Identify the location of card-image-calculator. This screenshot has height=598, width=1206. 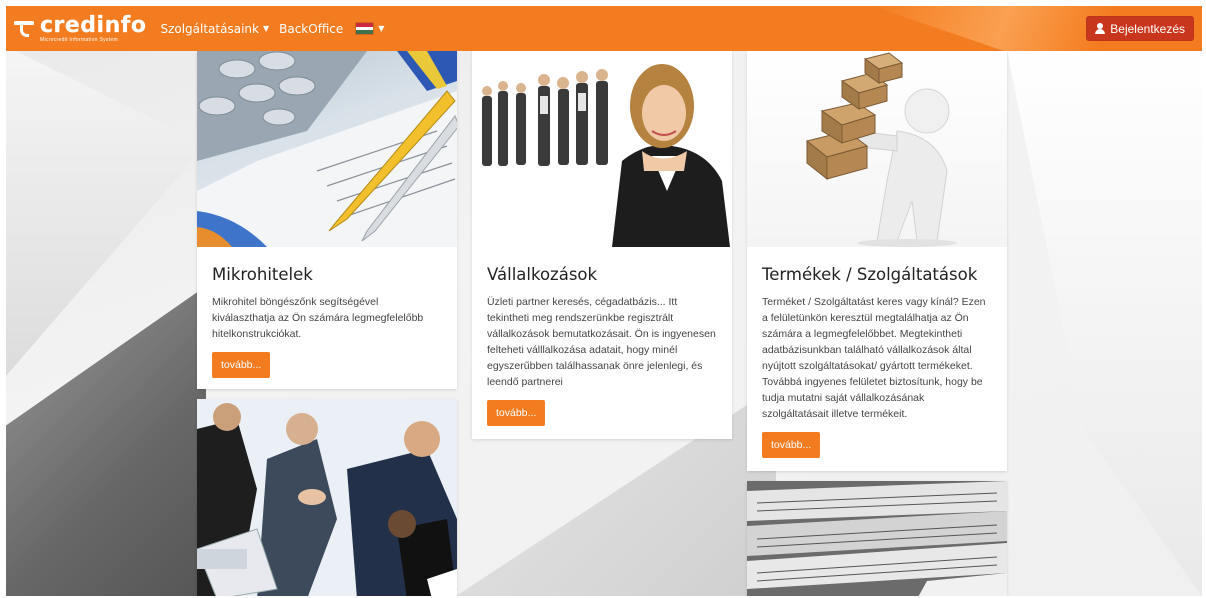
(327, 149).